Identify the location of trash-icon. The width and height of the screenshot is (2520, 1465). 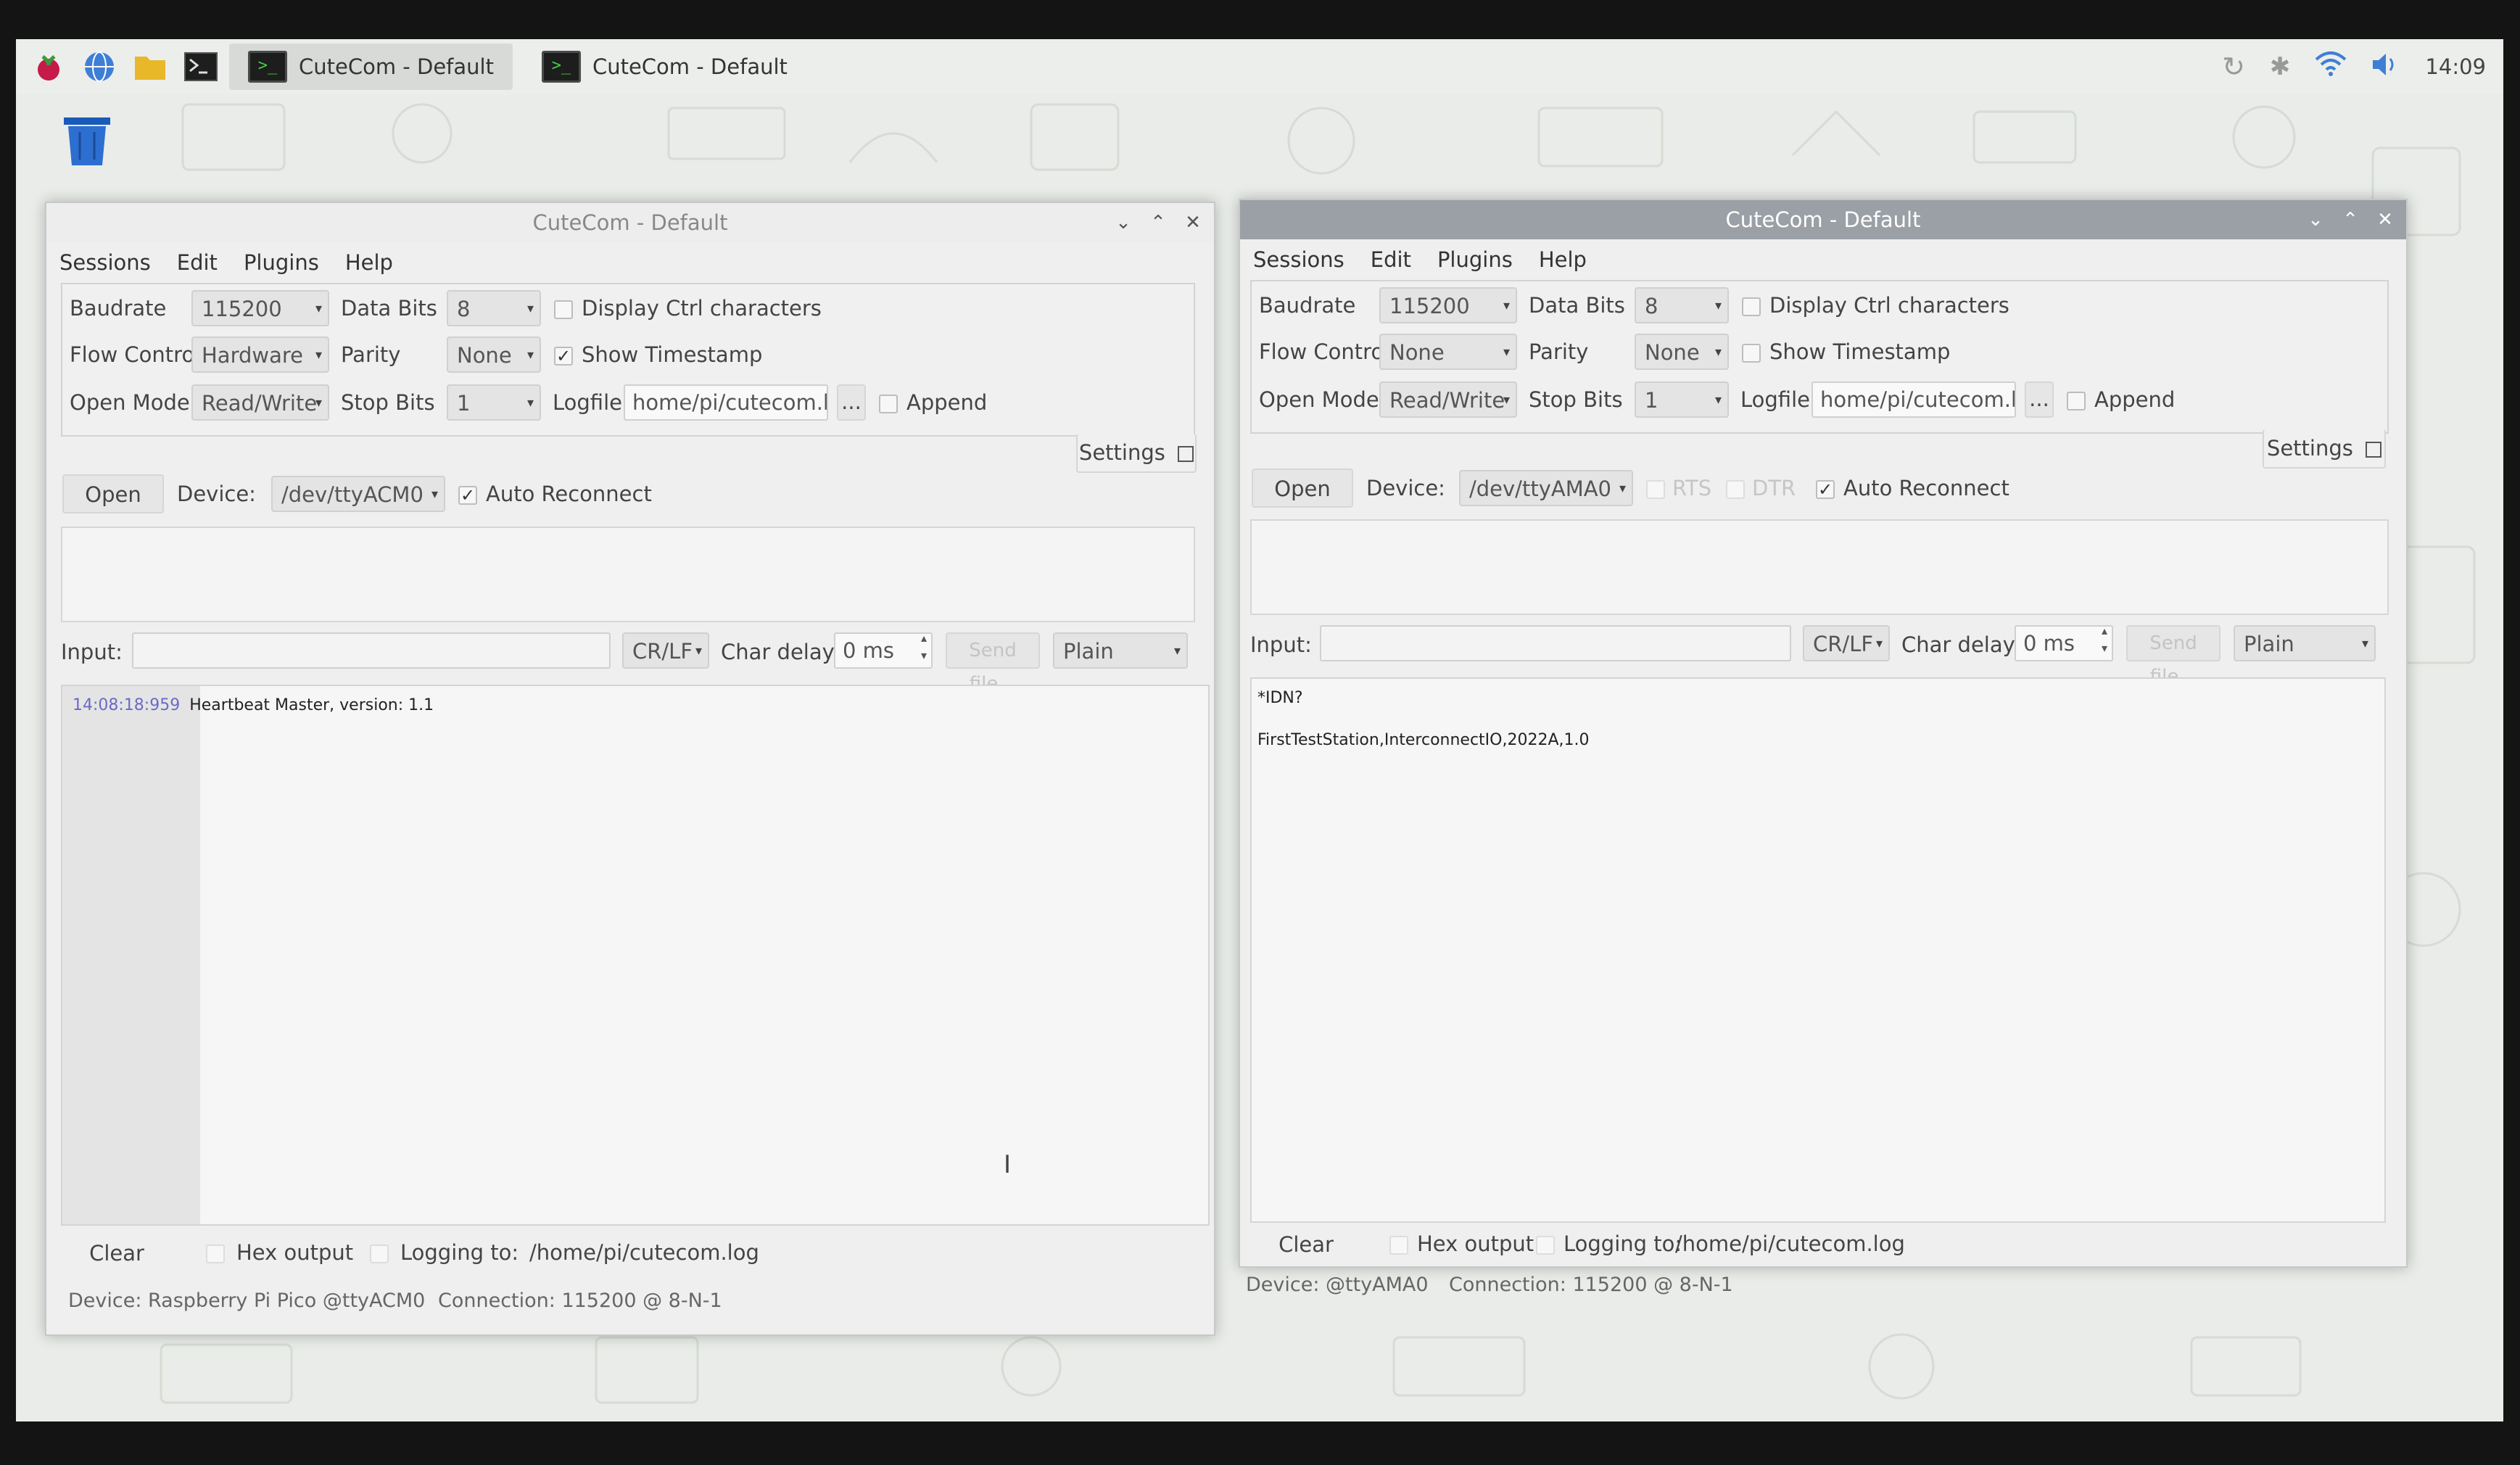
(87, 140).